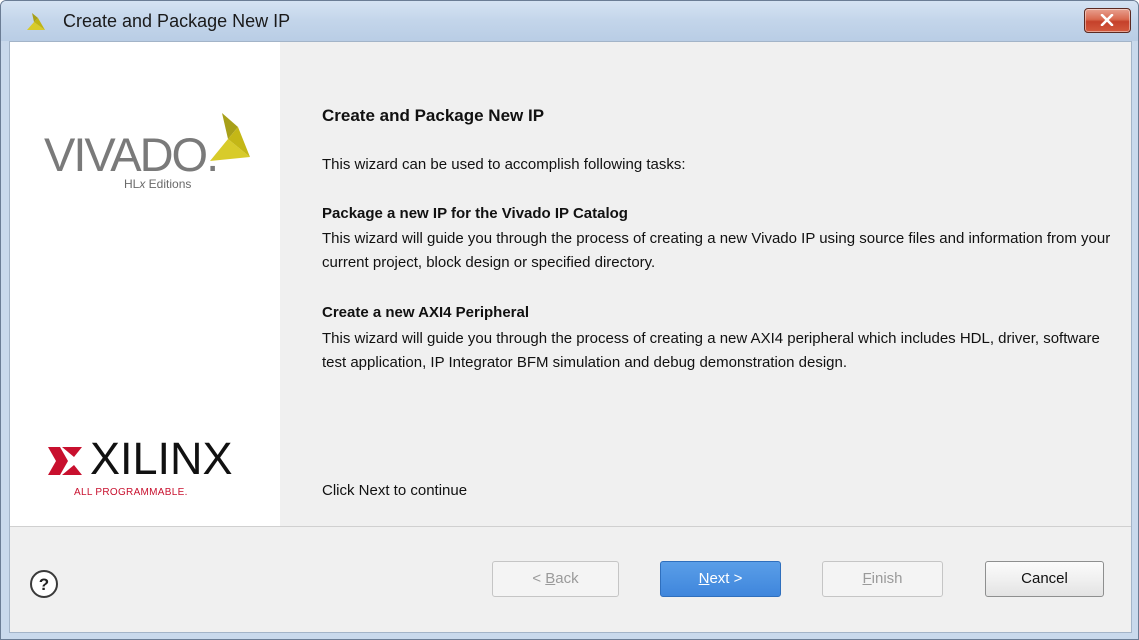  I want to click on vivado-logo-icon, so click(230, 137).